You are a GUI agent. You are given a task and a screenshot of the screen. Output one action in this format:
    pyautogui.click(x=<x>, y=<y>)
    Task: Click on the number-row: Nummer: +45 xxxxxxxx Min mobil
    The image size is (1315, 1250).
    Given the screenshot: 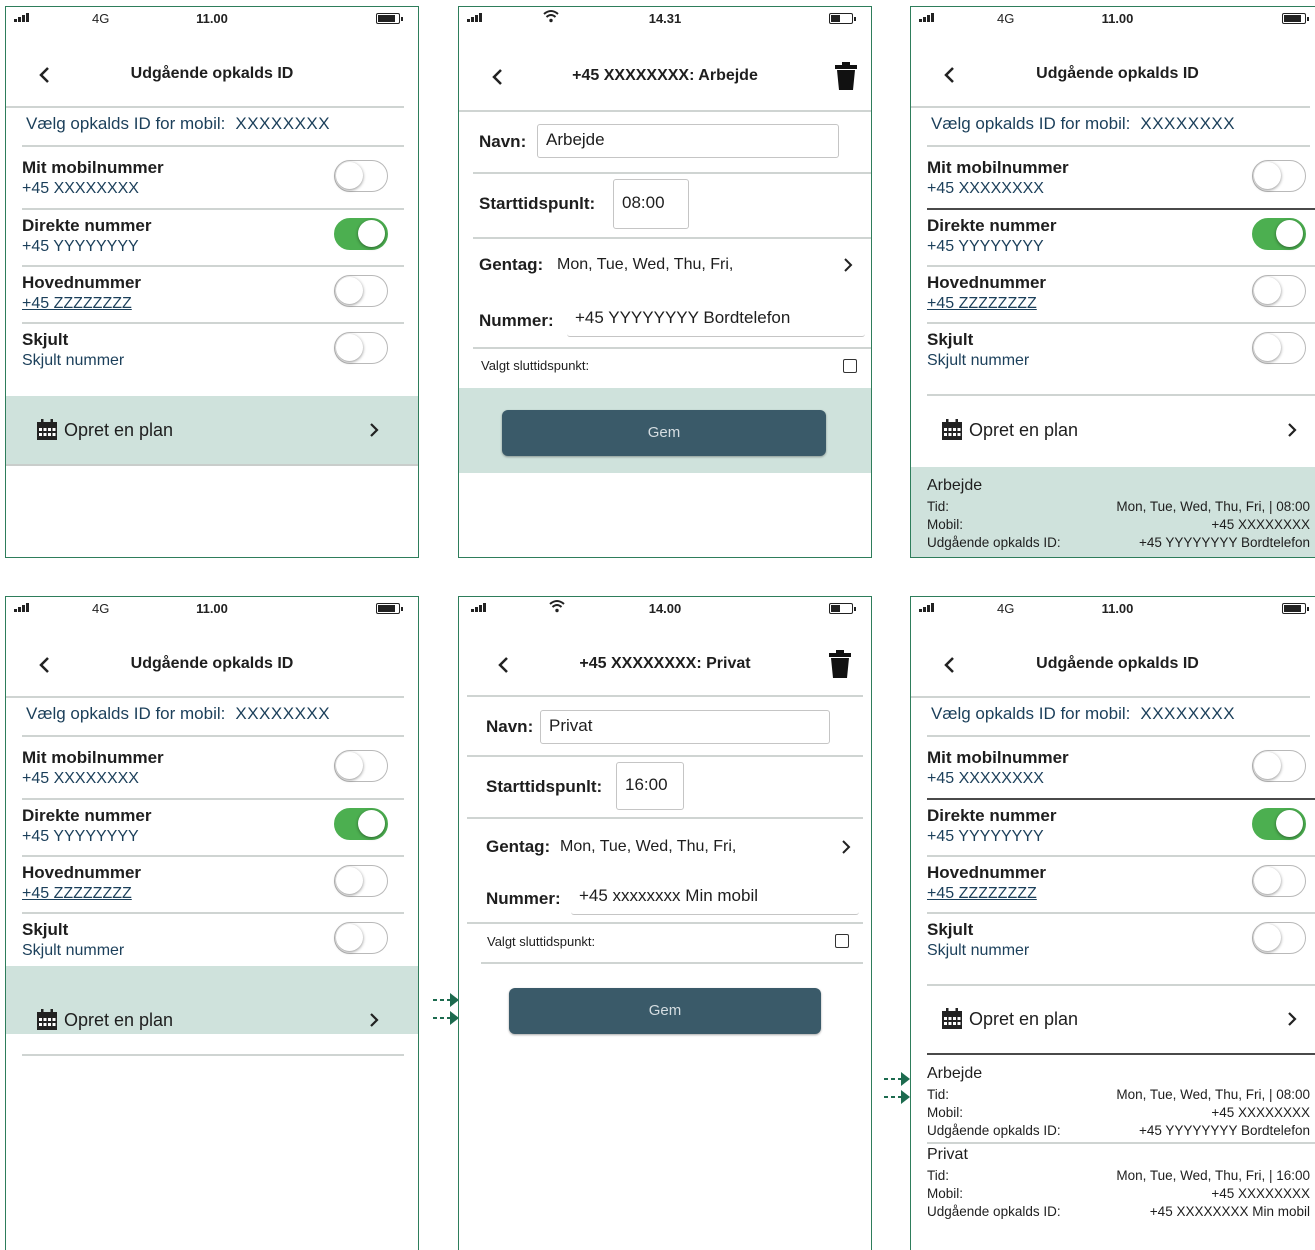 What is the action you would take?
    pyautogui.click(x=673, y=898)
    